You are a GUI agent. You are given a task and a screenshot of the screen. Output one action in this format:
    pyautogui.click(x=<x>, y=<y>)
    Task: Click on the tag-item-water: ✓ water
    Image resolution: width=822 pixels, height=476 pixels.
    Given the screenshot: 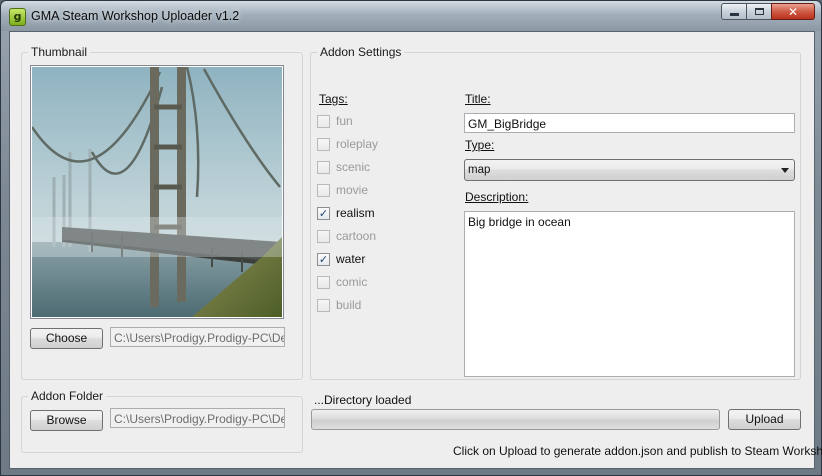 What is the action you would take?
    pyautogui.click(x=341, y=259)
    